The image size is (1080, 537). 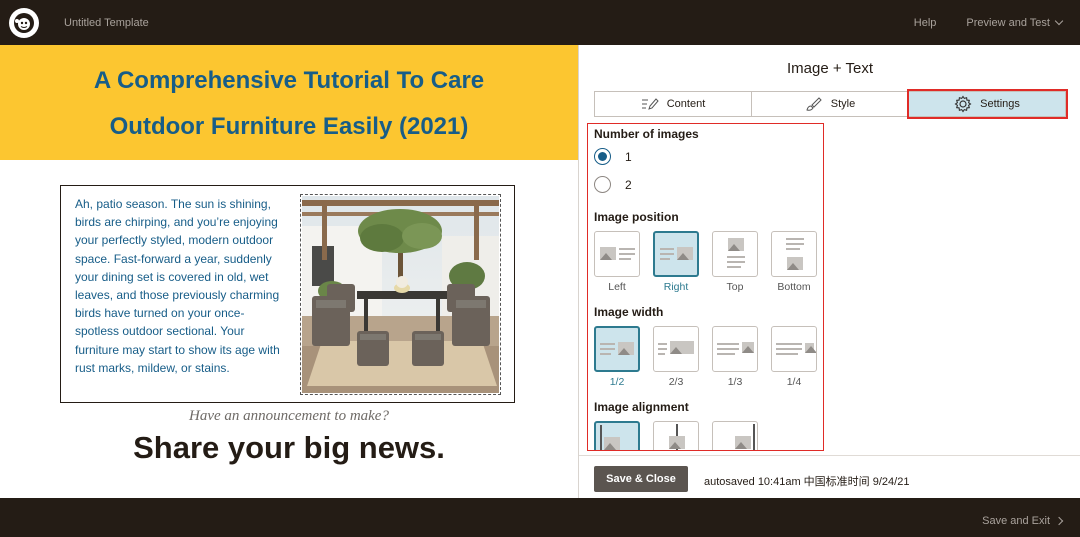 What do you see at coordinates (830, 68) in the screenshot?
I see `panel-title: Image + Text` at bounding box center [830, 68].